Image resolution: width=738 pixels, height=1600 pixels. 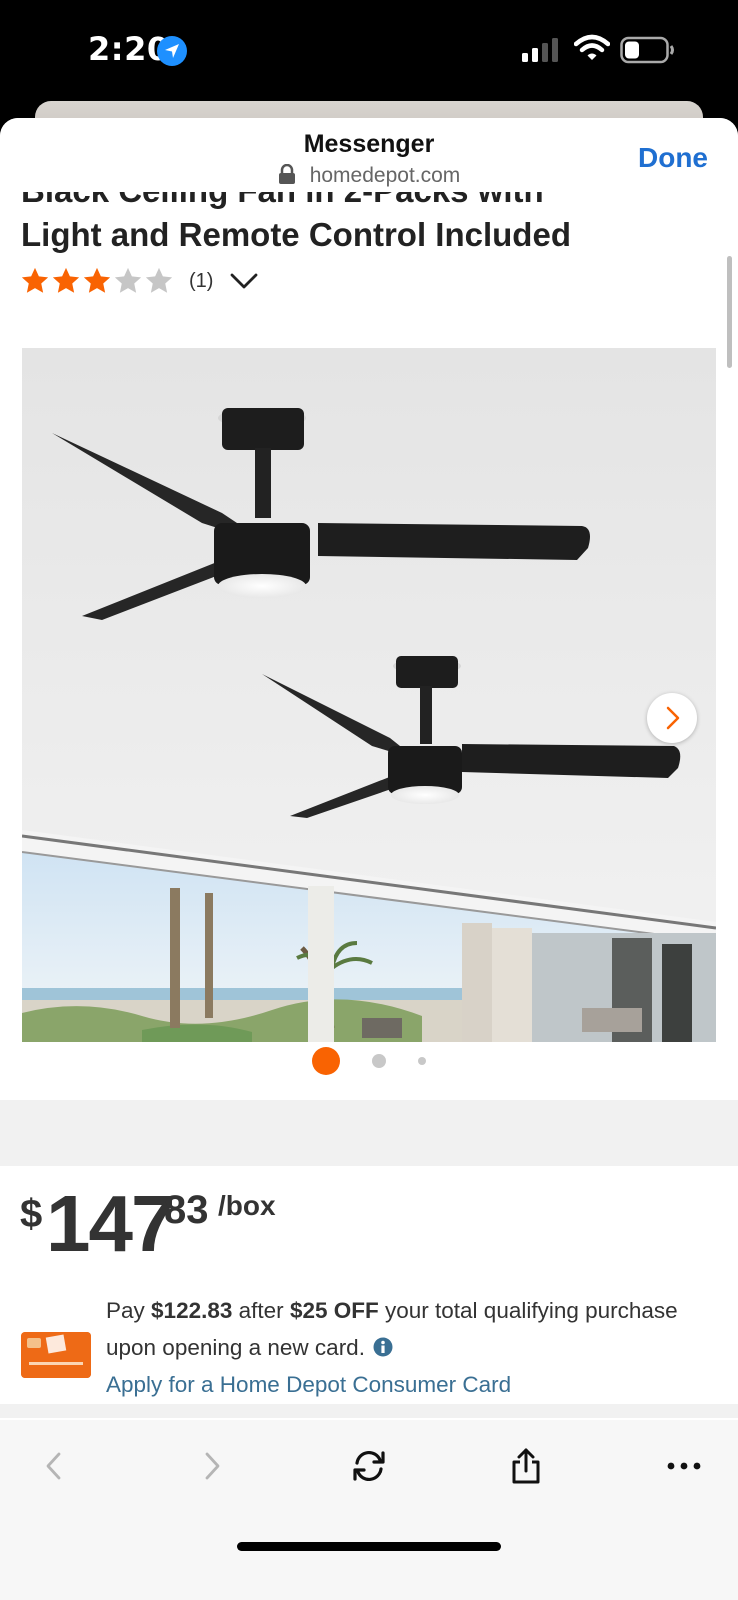 What do you see at coordinates (244, 281) in the screenshot?
I see `chevron-down-icon` at bounding box center [244, 281].